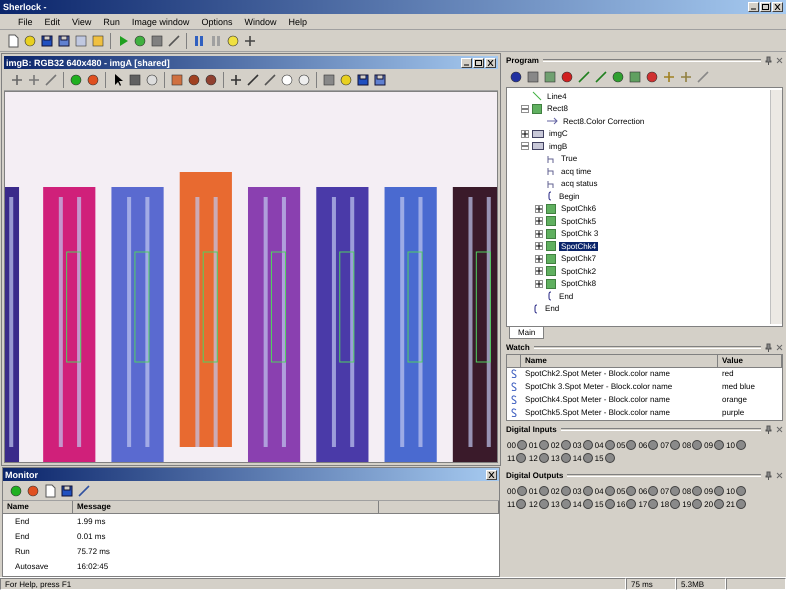  Describe the element at coordinates (13, 41) in the screenshot. I see `new-file-icon` at that location.